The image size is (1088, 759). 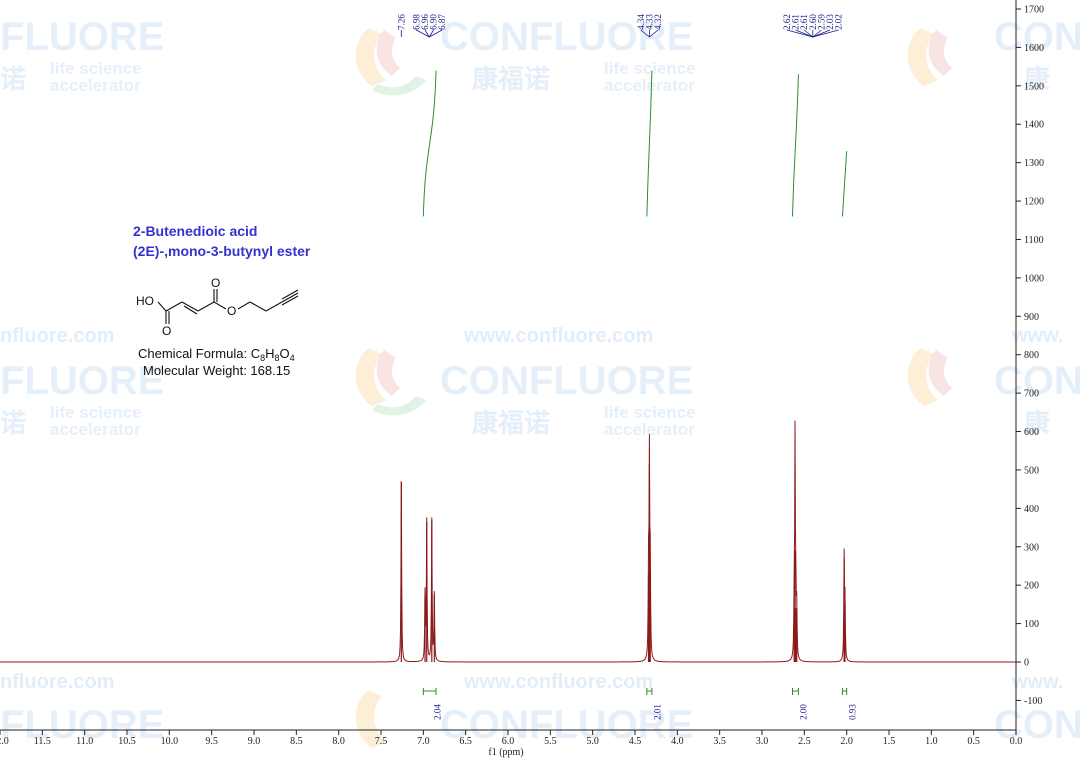 I want to click on x-tick-label: 2.5, so click(x=804, y=741).